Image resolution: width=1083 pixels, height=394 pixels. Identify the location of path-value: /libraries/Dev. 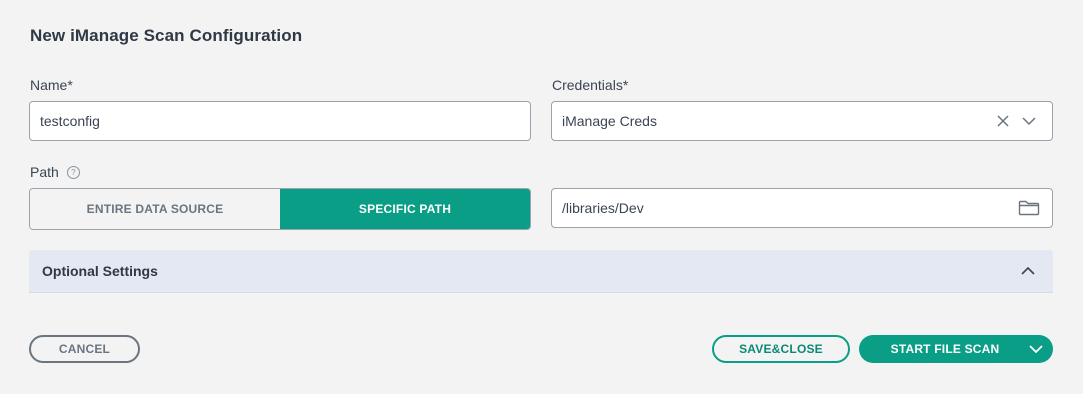
(603, 208).